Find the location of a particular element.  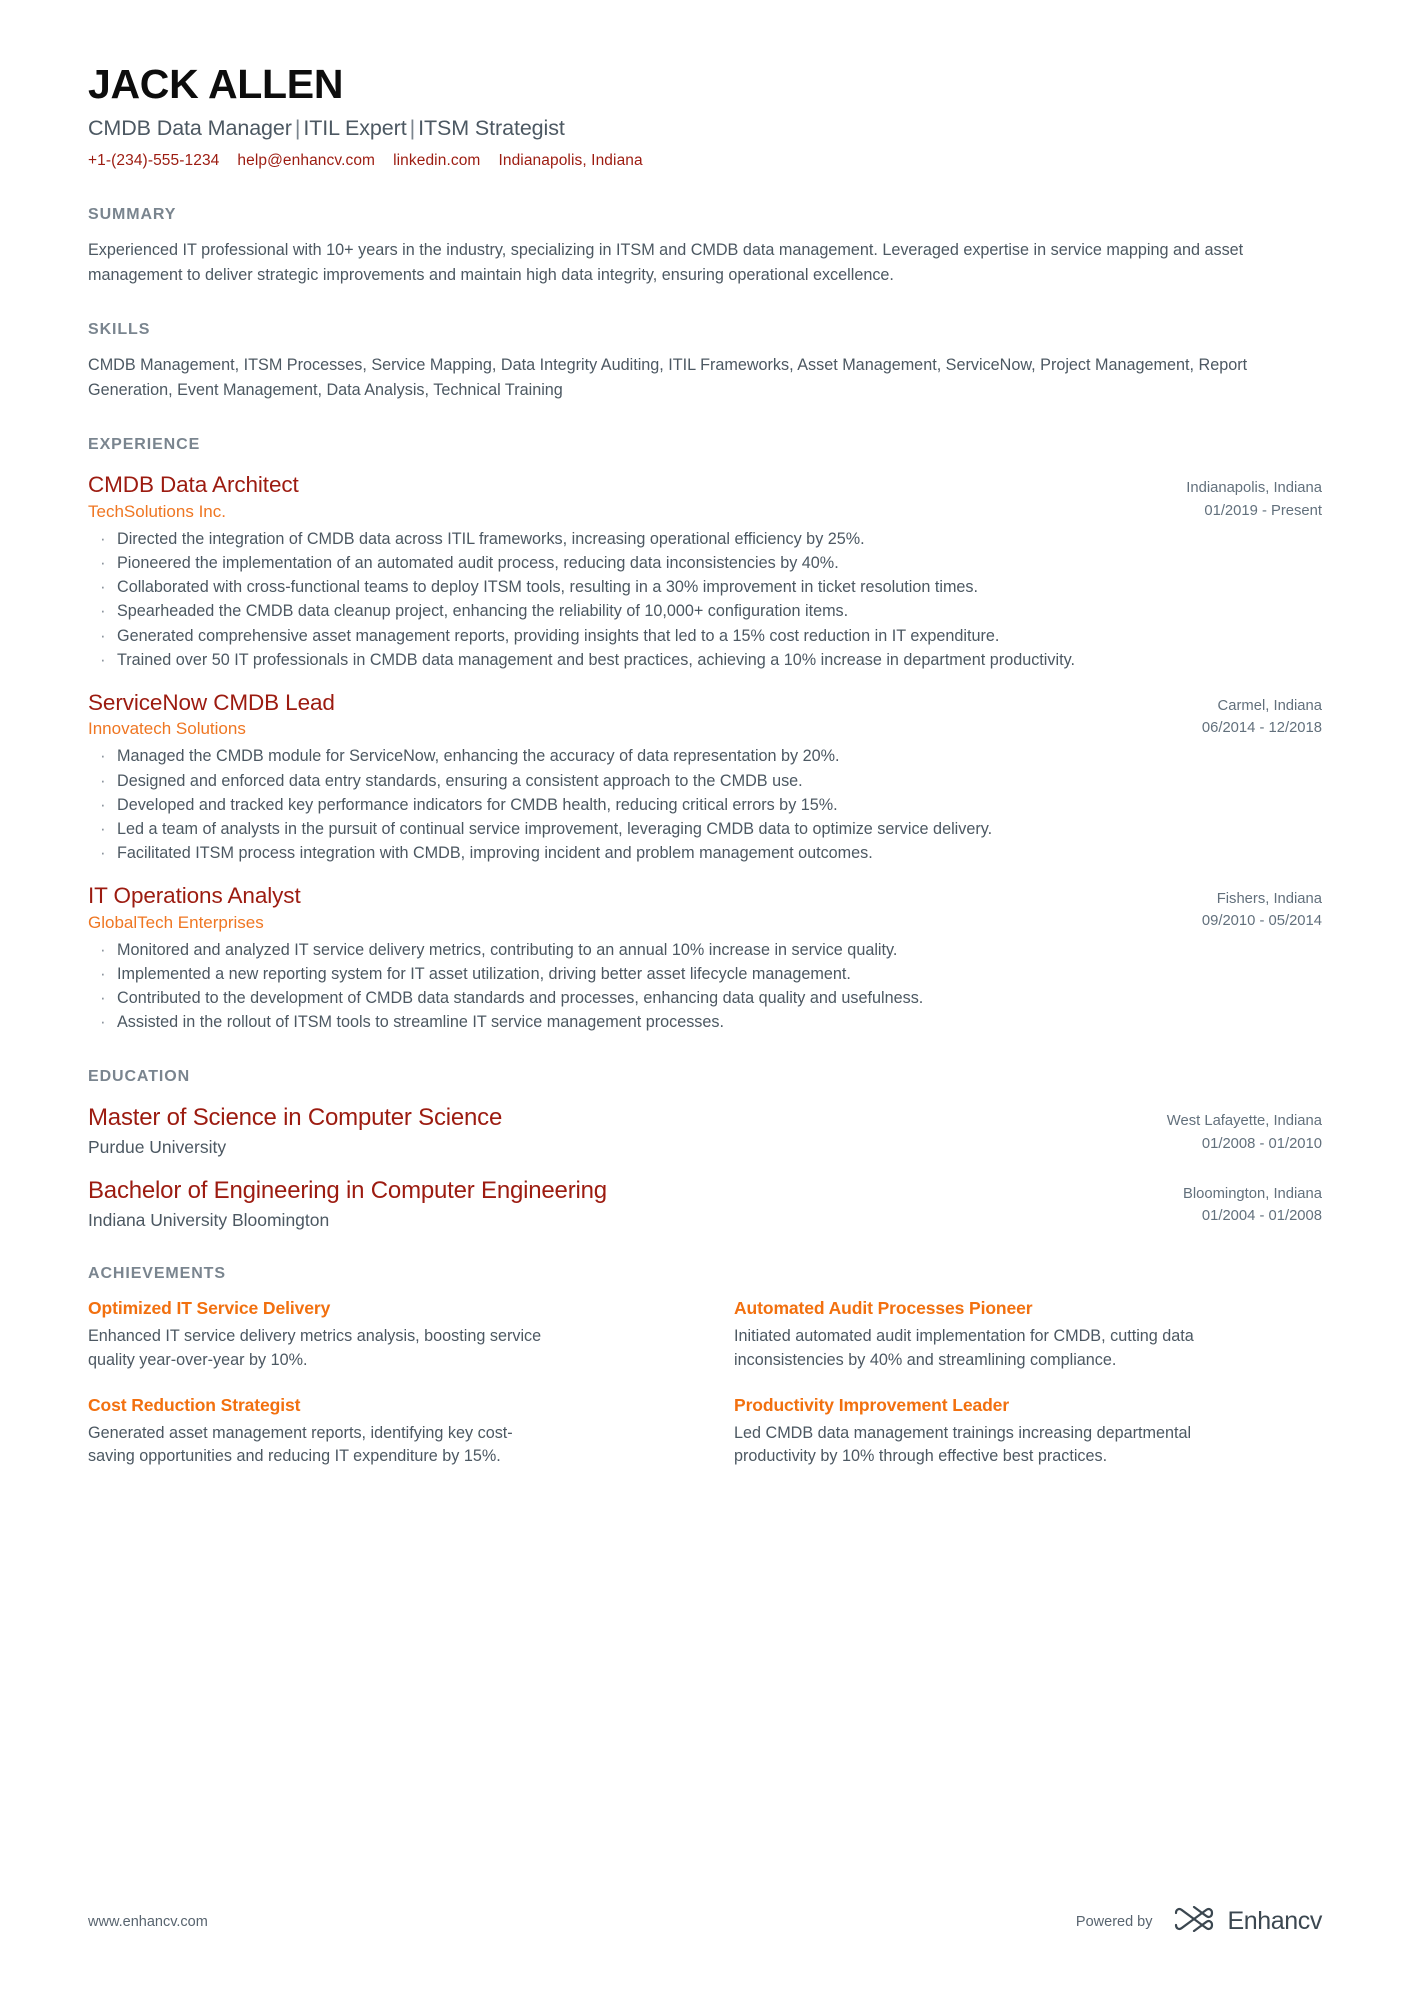

job-title: ServiceNow CMDB Lead is located at coordinates (211, 702).